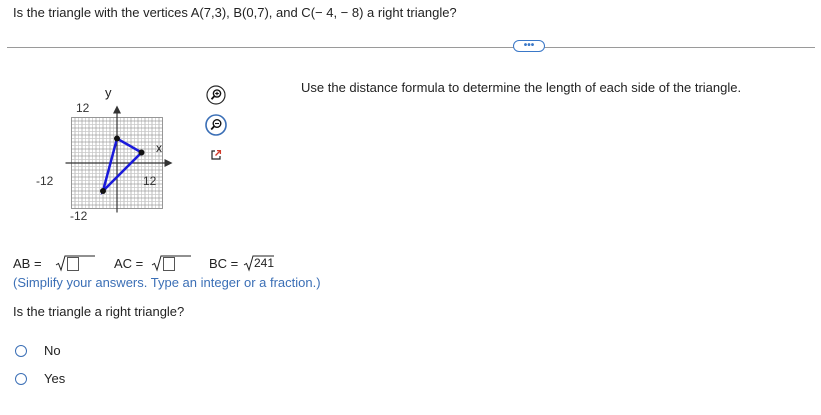 The image size is (821, 415). I want to click on right-triangle-question: Is the triangle a right triangle?, so click(99, 311).